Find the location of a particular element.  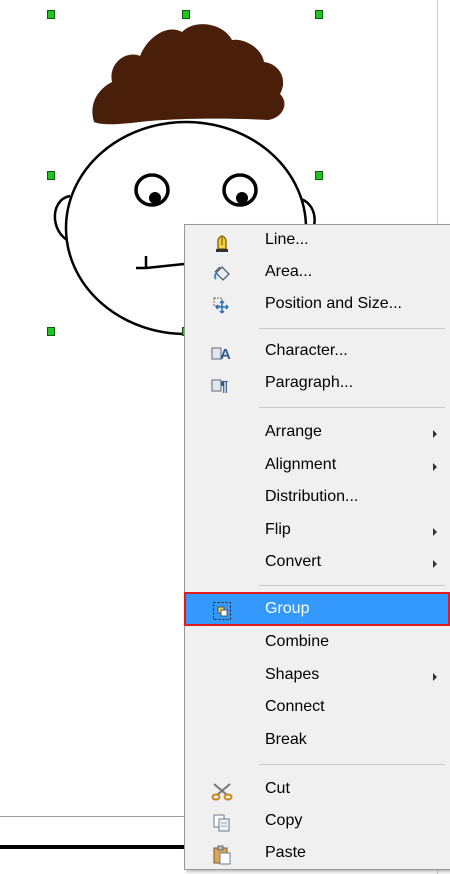

menu-item-label: Connect is located at coordinates (295, 706).